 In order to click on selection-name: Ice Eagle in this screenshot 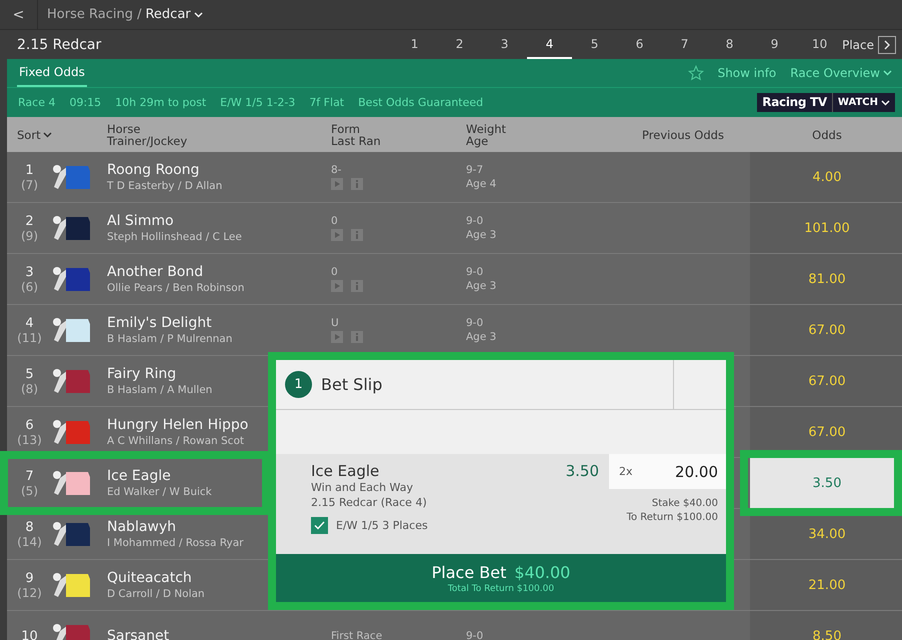, I will do `click(345, 471)`.